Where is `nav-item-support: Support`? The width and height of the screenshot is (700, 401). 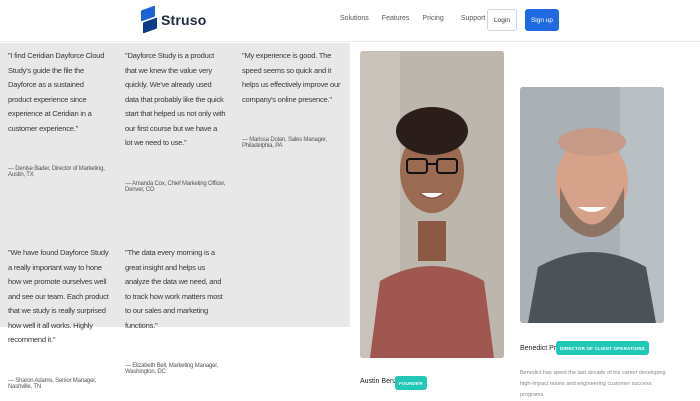
nav-item-support: Support is located at coordinates (473, 18).